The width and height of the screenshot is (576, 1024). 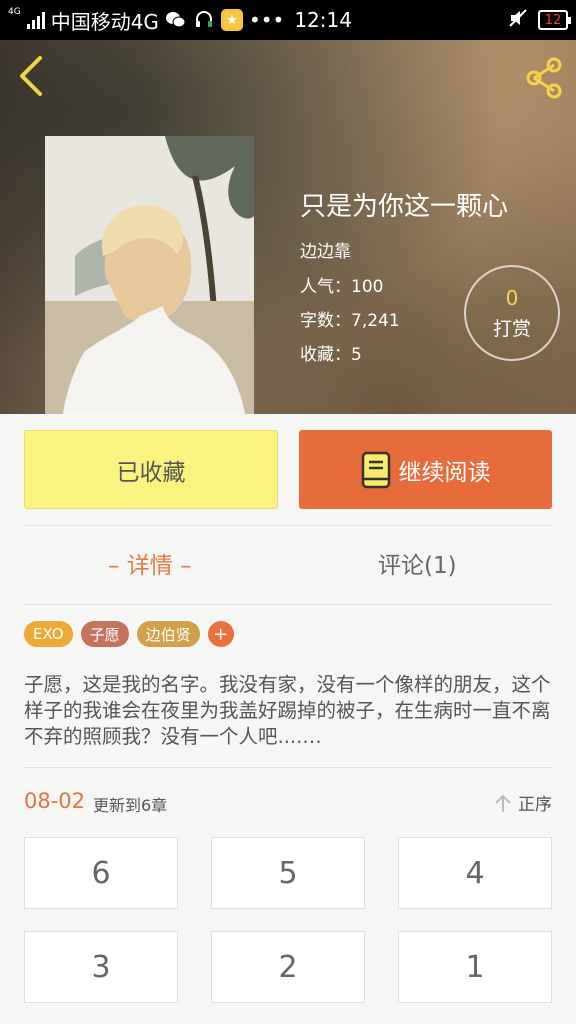 I want to click on favorites-stat: 收藏：5, so click(x=404, y=355).